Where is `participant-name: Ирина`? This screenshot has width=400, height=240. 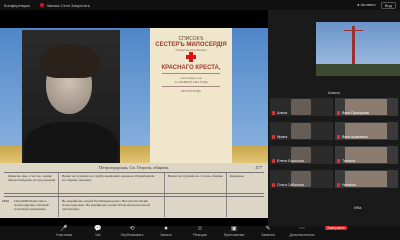 participant-name: Ирина is located at coordinates (282, 137).